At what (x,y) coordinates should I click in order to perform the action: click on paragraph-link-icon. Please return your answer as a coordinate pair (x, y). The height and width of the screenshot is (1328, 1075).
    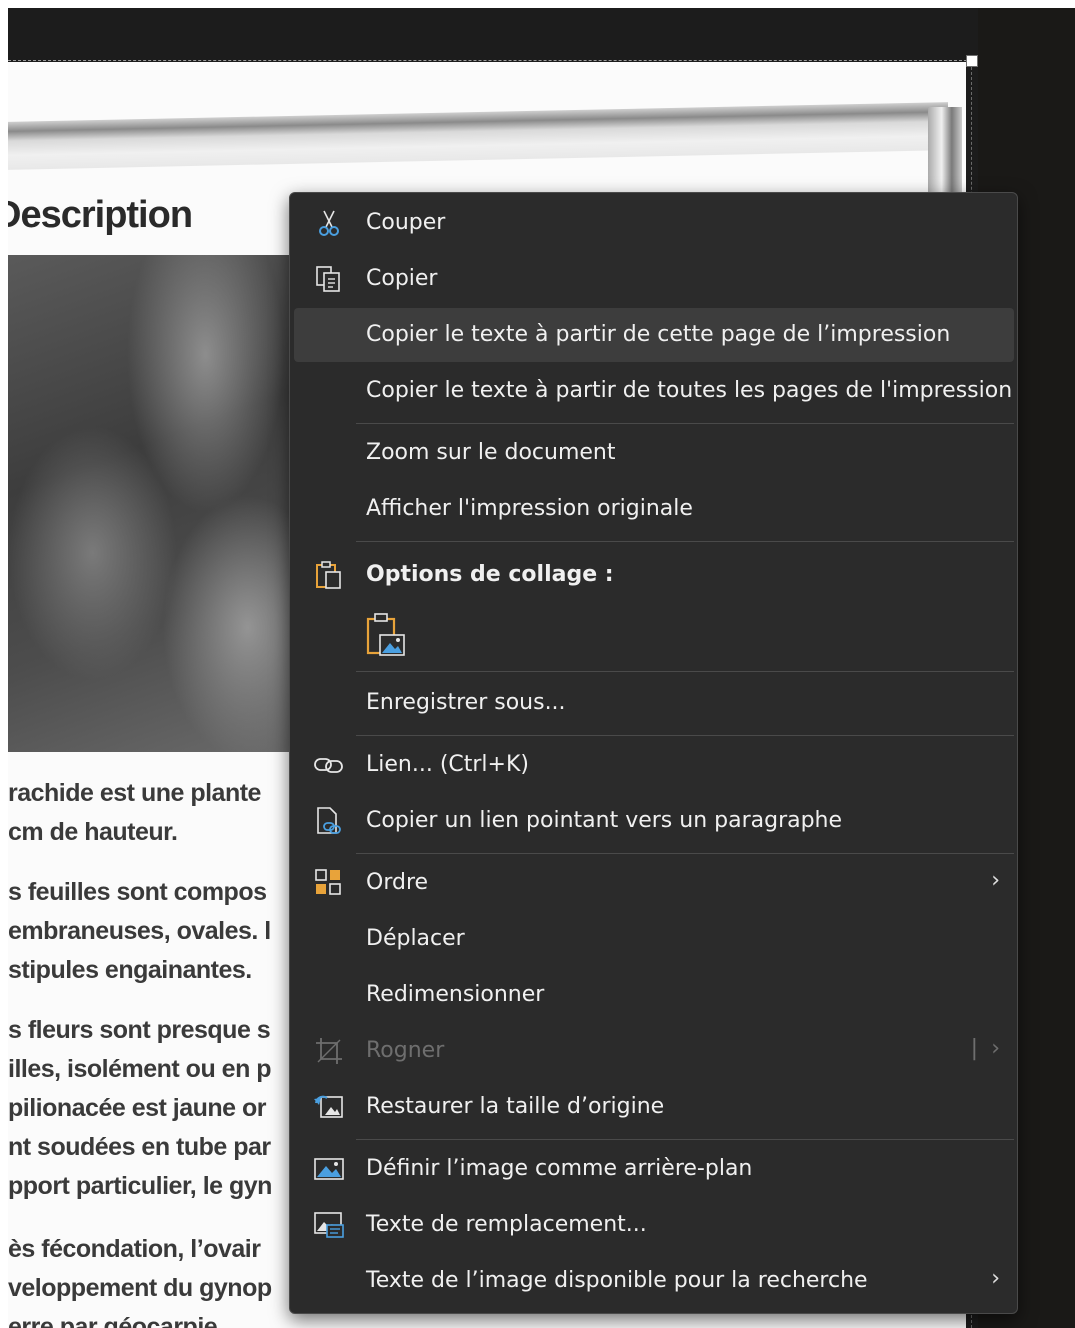
    Looking at the image, I should click on (329, 821).